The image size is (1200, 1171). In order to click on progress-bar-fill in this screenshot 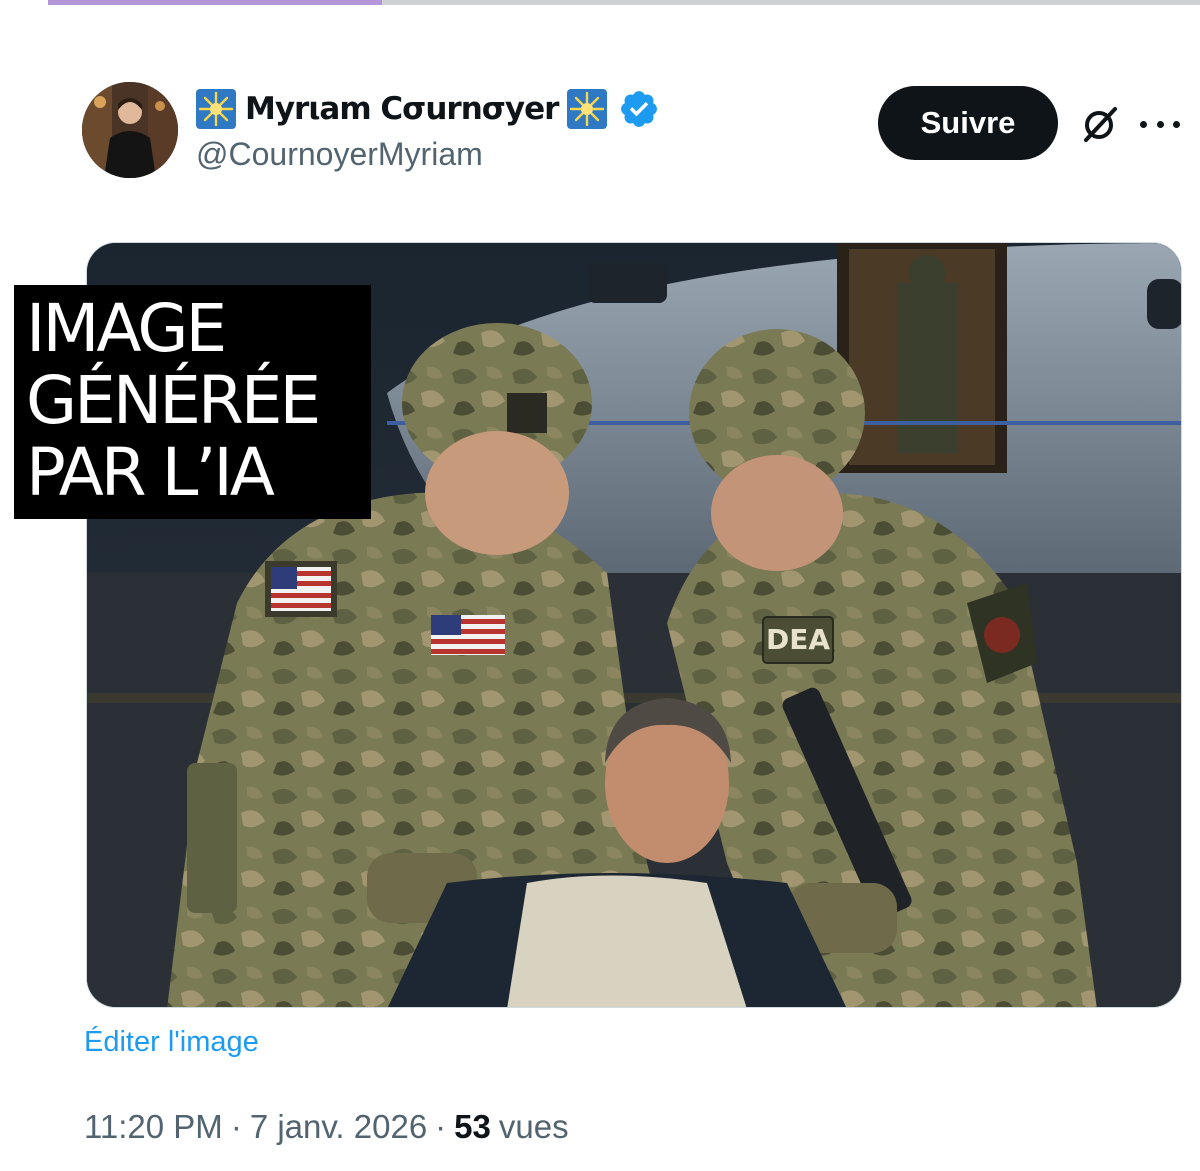, I will do `click(215, 2)`.